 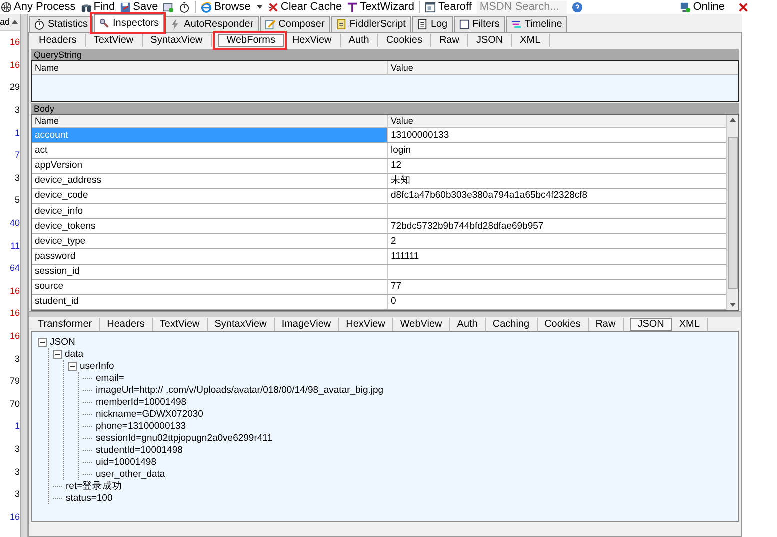 I want to click on session-cell: 7, so click(x=17, y=155).